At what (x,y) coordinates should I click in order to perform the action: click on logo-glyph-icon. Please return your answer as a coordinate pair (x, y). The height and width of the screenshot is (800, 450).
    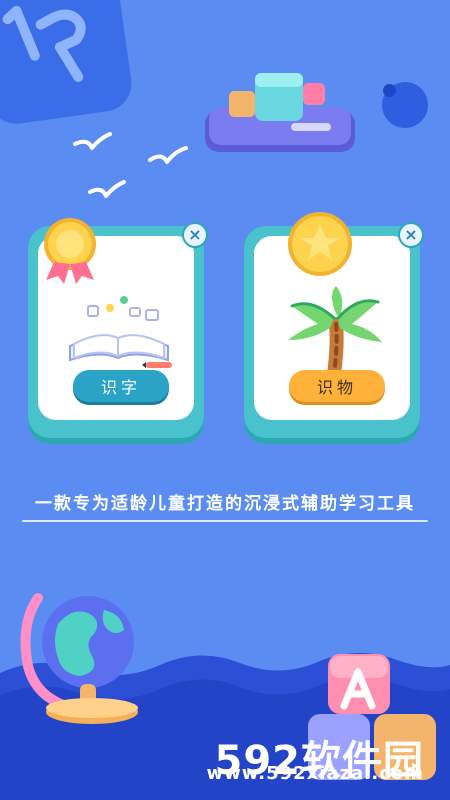
    Looking at the image, I should click on (44, 43).